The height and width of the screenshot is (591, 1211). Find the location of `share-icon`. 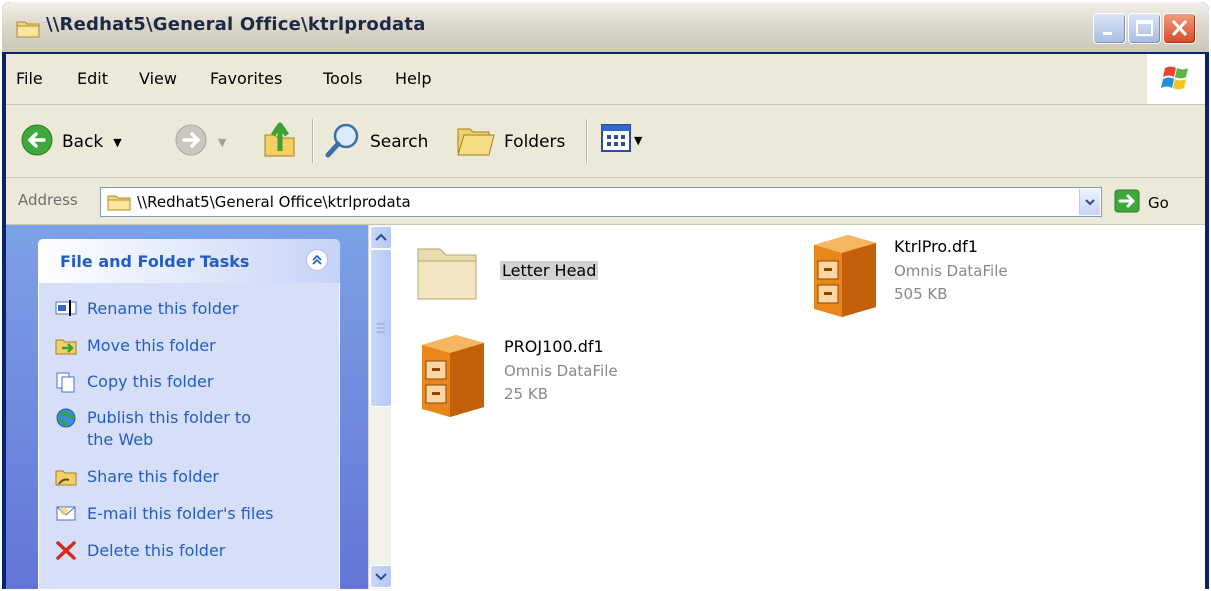

share-icon is located at coordinates (66, 478).